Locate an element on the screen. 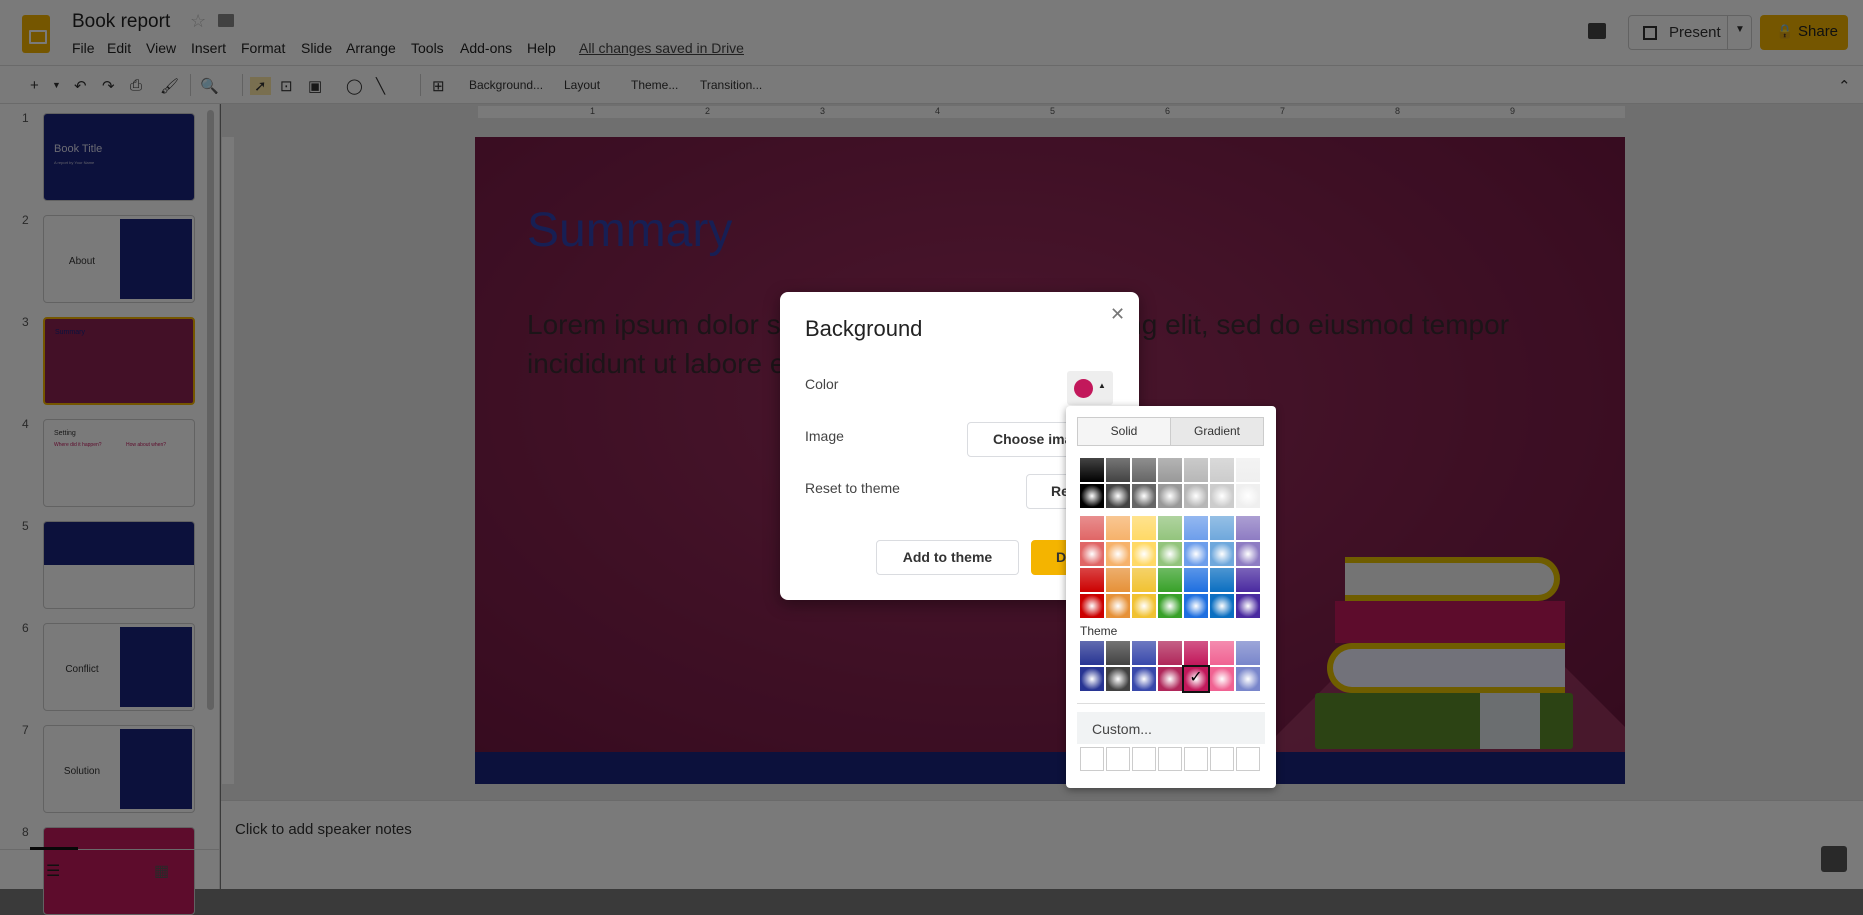  star-icon: ☆ is located at coordinates (198, 21).